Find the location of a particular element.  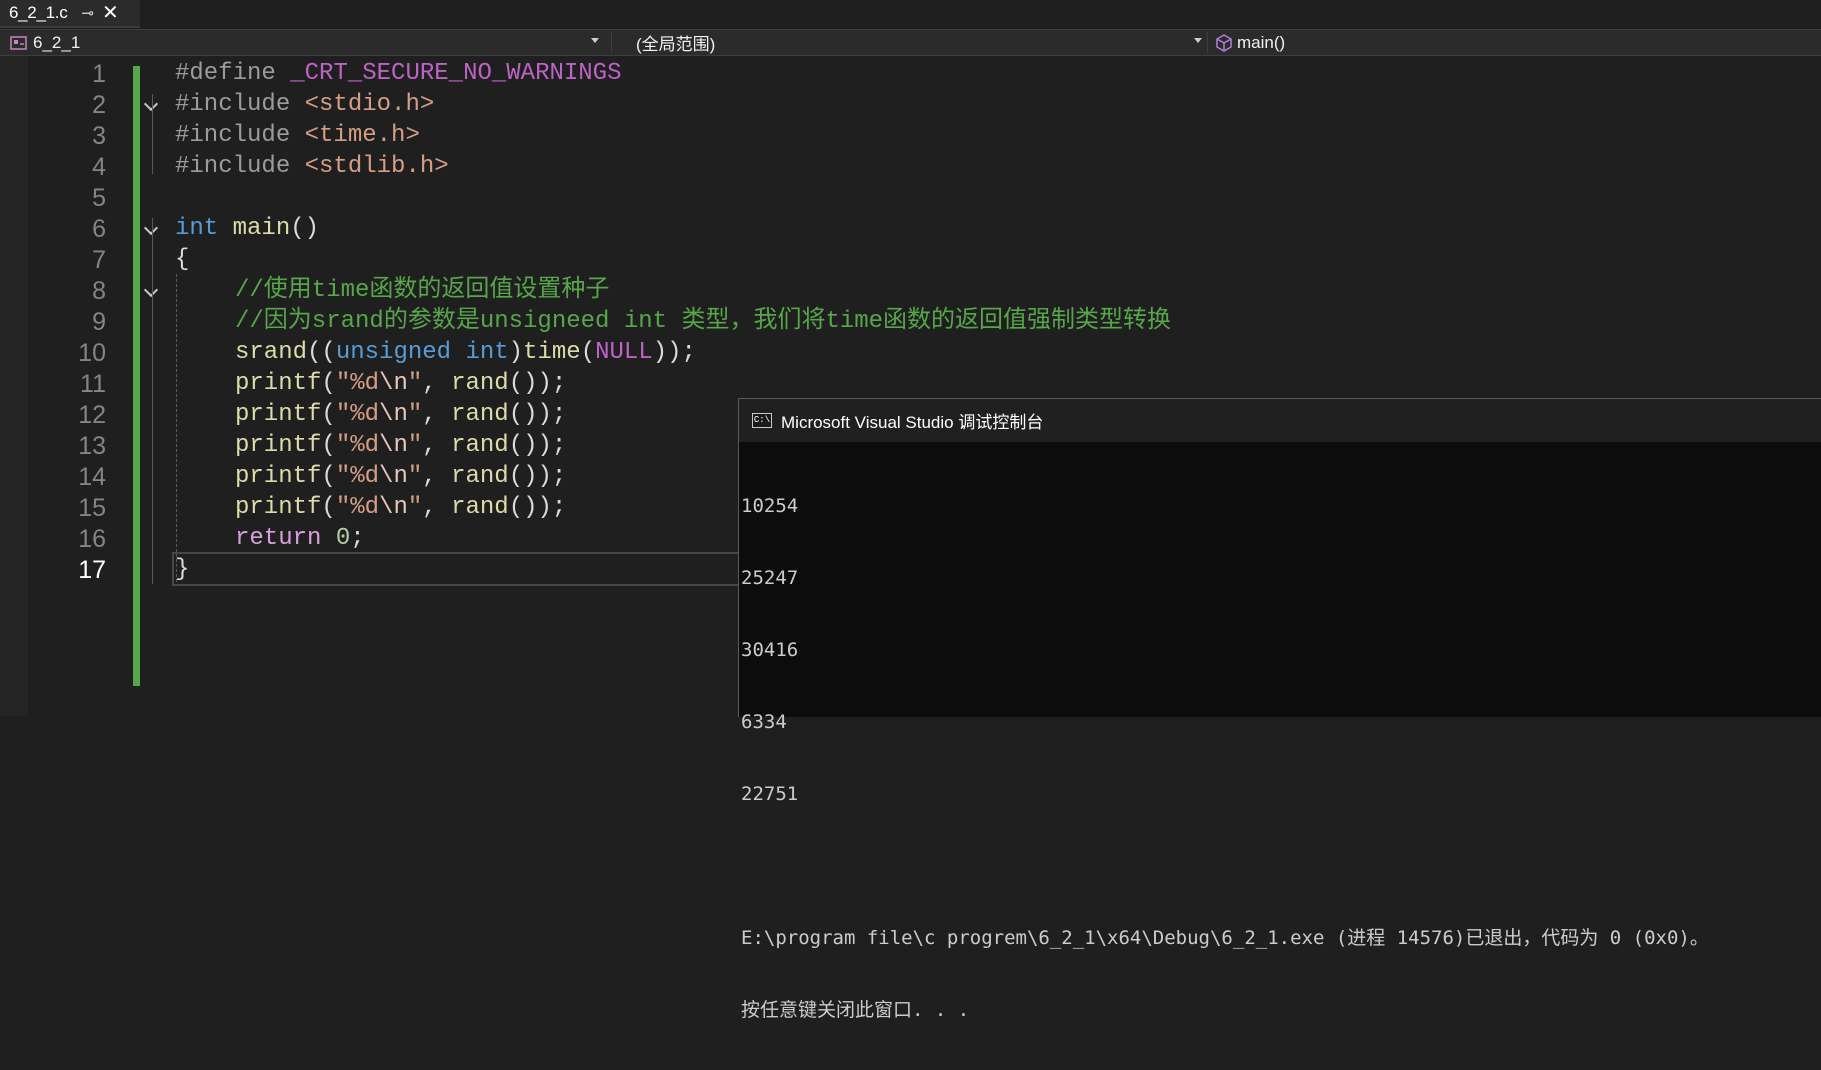

member-name: main() is located at coordinates (1261, 42).